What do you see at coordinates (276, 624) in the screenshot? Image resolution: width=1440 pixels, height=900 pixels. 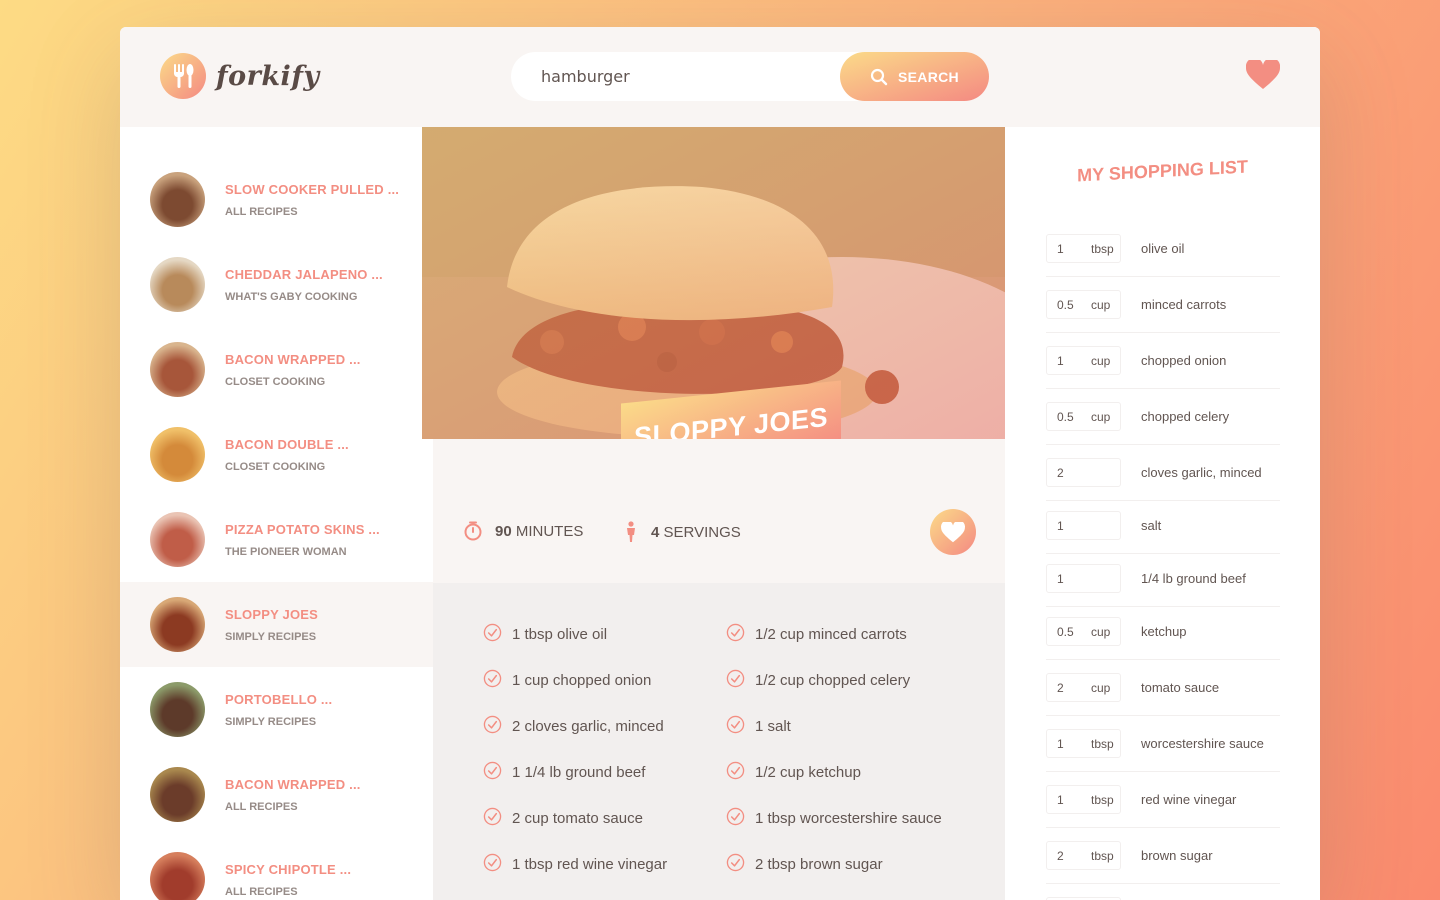 I see `result-item-active: SLOPPY JOES SIMPLY RECIPES` at bounding box center [276, 624].